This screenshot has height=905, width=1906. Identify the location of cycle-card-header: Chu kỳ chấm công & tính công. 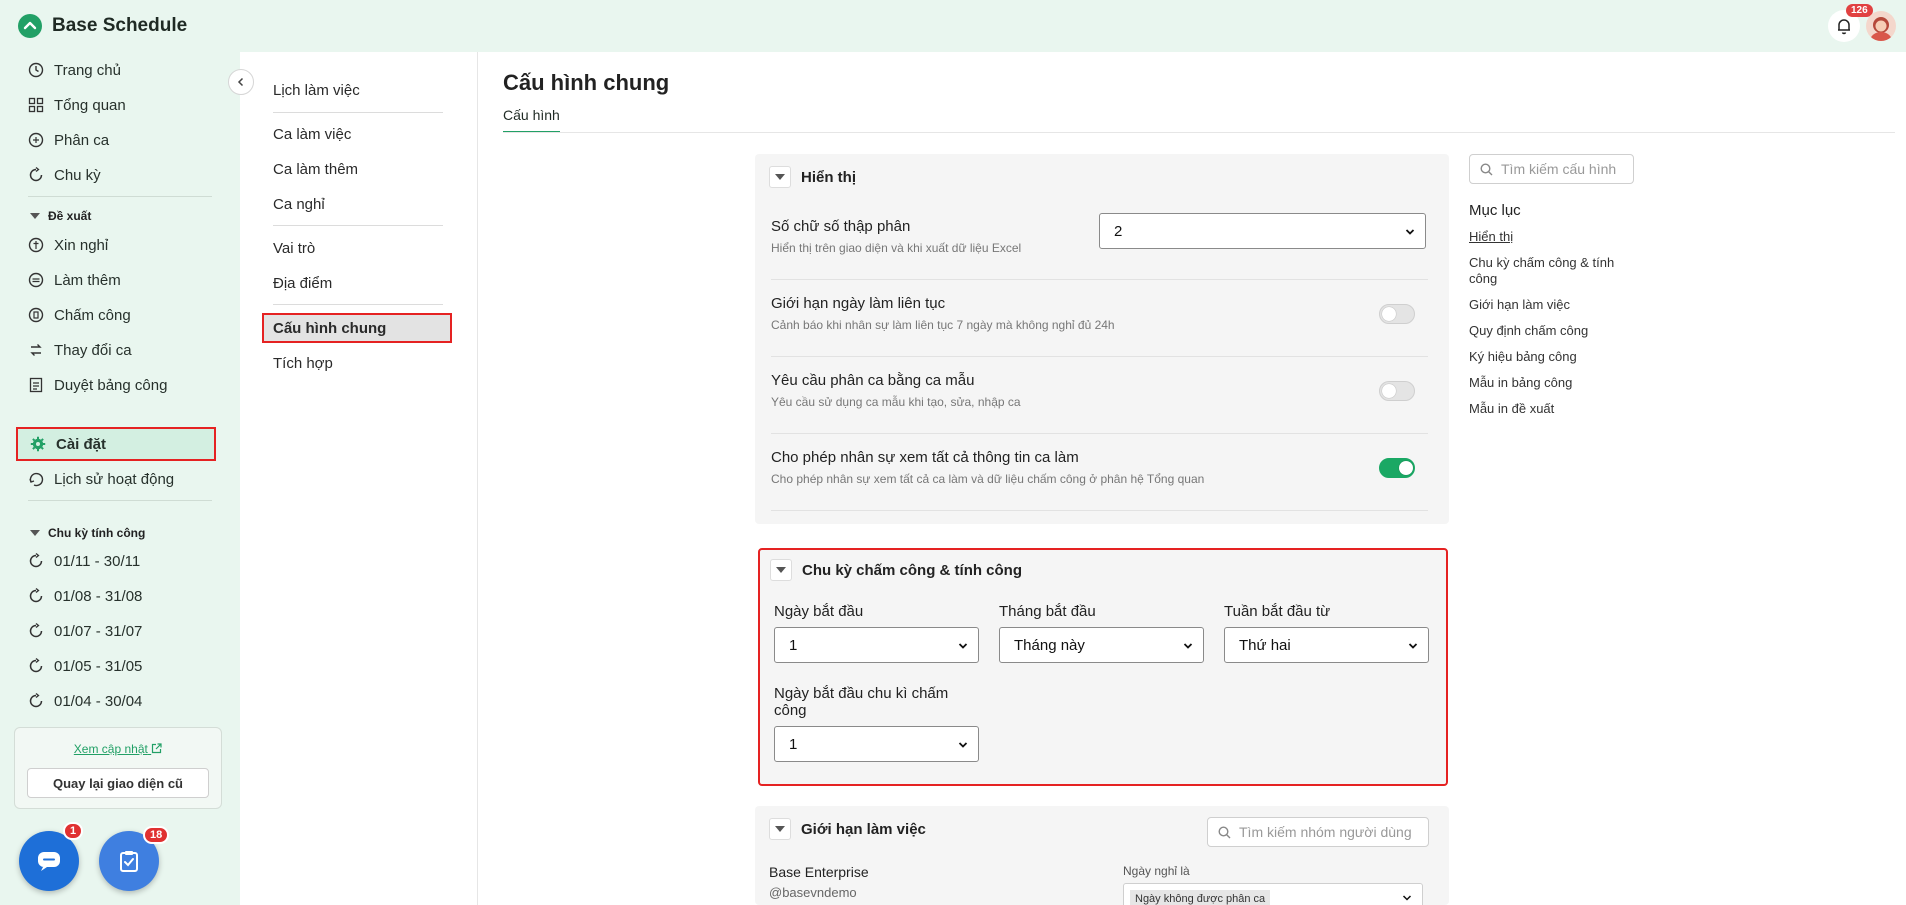
(896, 570).